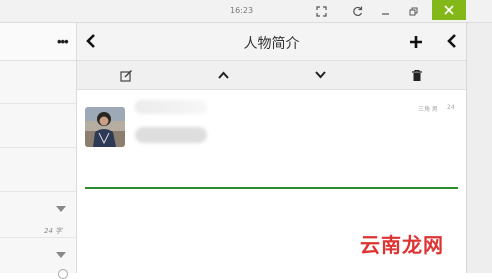  I want to click on close-button, so click(449, 10).